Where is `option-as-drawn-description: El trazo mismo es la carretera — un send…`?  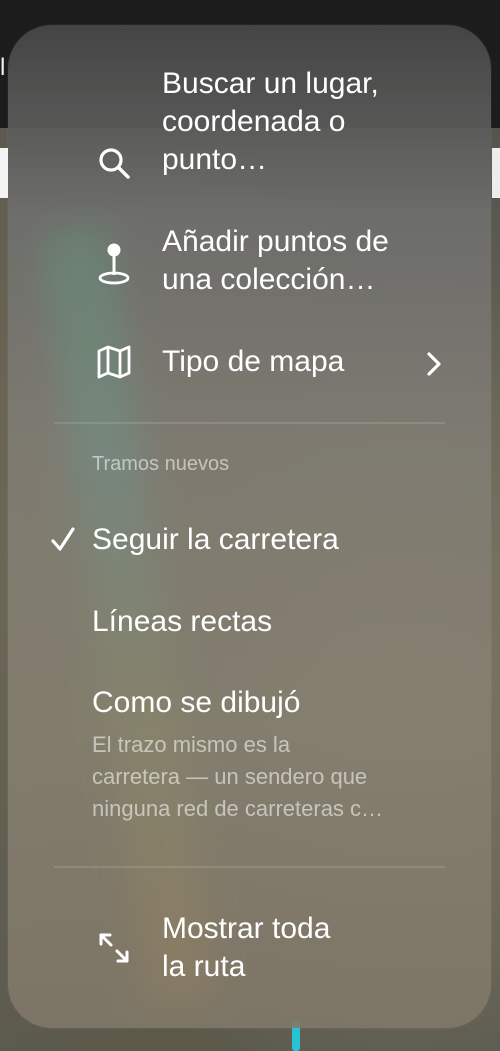
option-as-drawn-description: El trazo mismo es la carretera — un send… is located at coordinates (238, 776).